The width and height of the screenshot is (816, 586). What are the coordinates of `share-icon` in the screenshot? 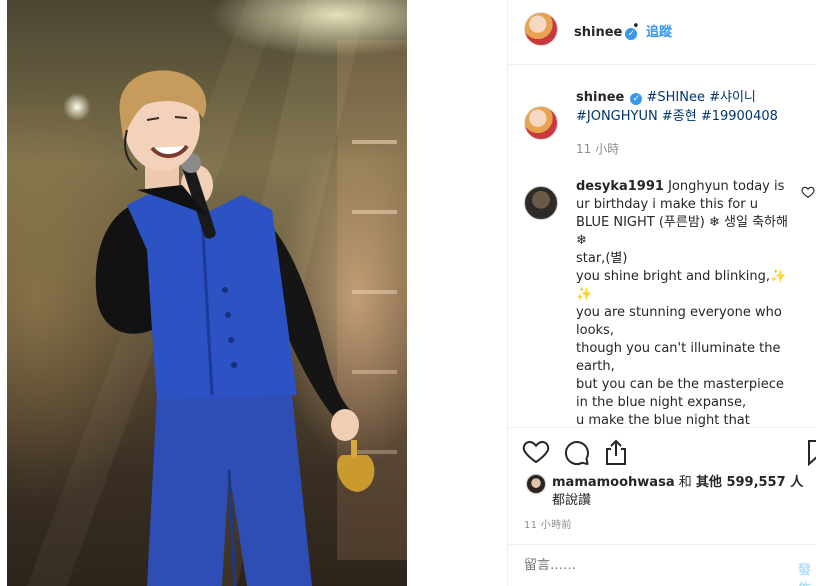 It's located at (616, 452).